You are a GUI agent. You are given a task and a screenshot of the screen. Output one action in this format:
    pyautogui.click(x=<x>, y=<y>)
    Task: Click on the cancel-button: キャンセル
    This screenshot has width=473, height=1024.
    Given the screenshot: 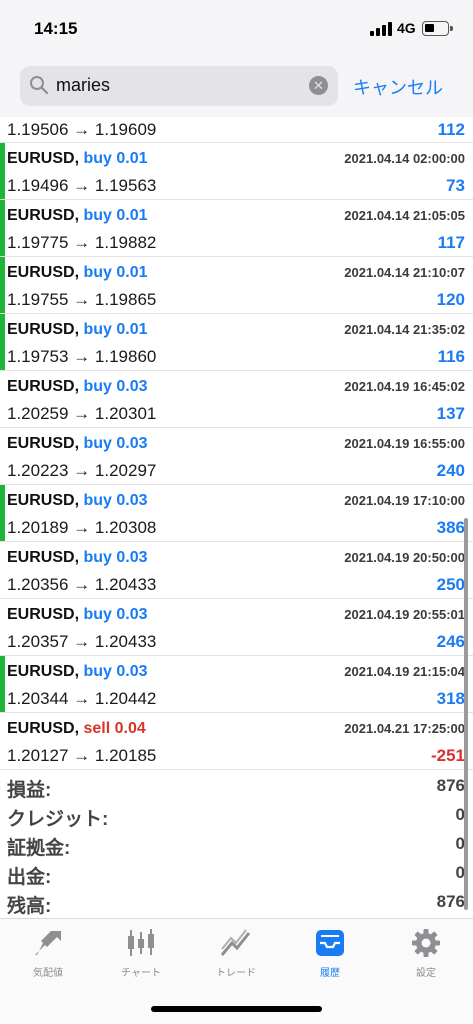 What is the action you would take?
    pyautogui.click(x=398, y=87)
    